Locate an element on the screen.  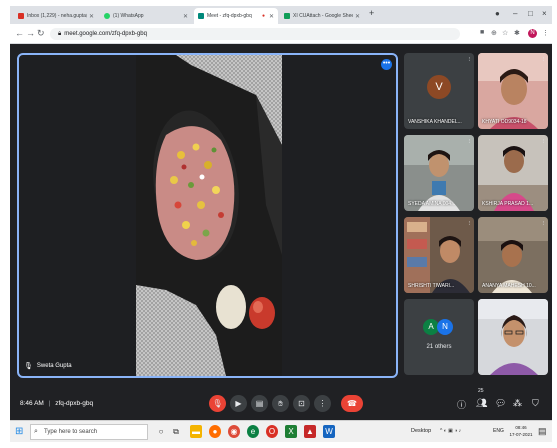
edge-icon: e is located at coordinates (253, 431).